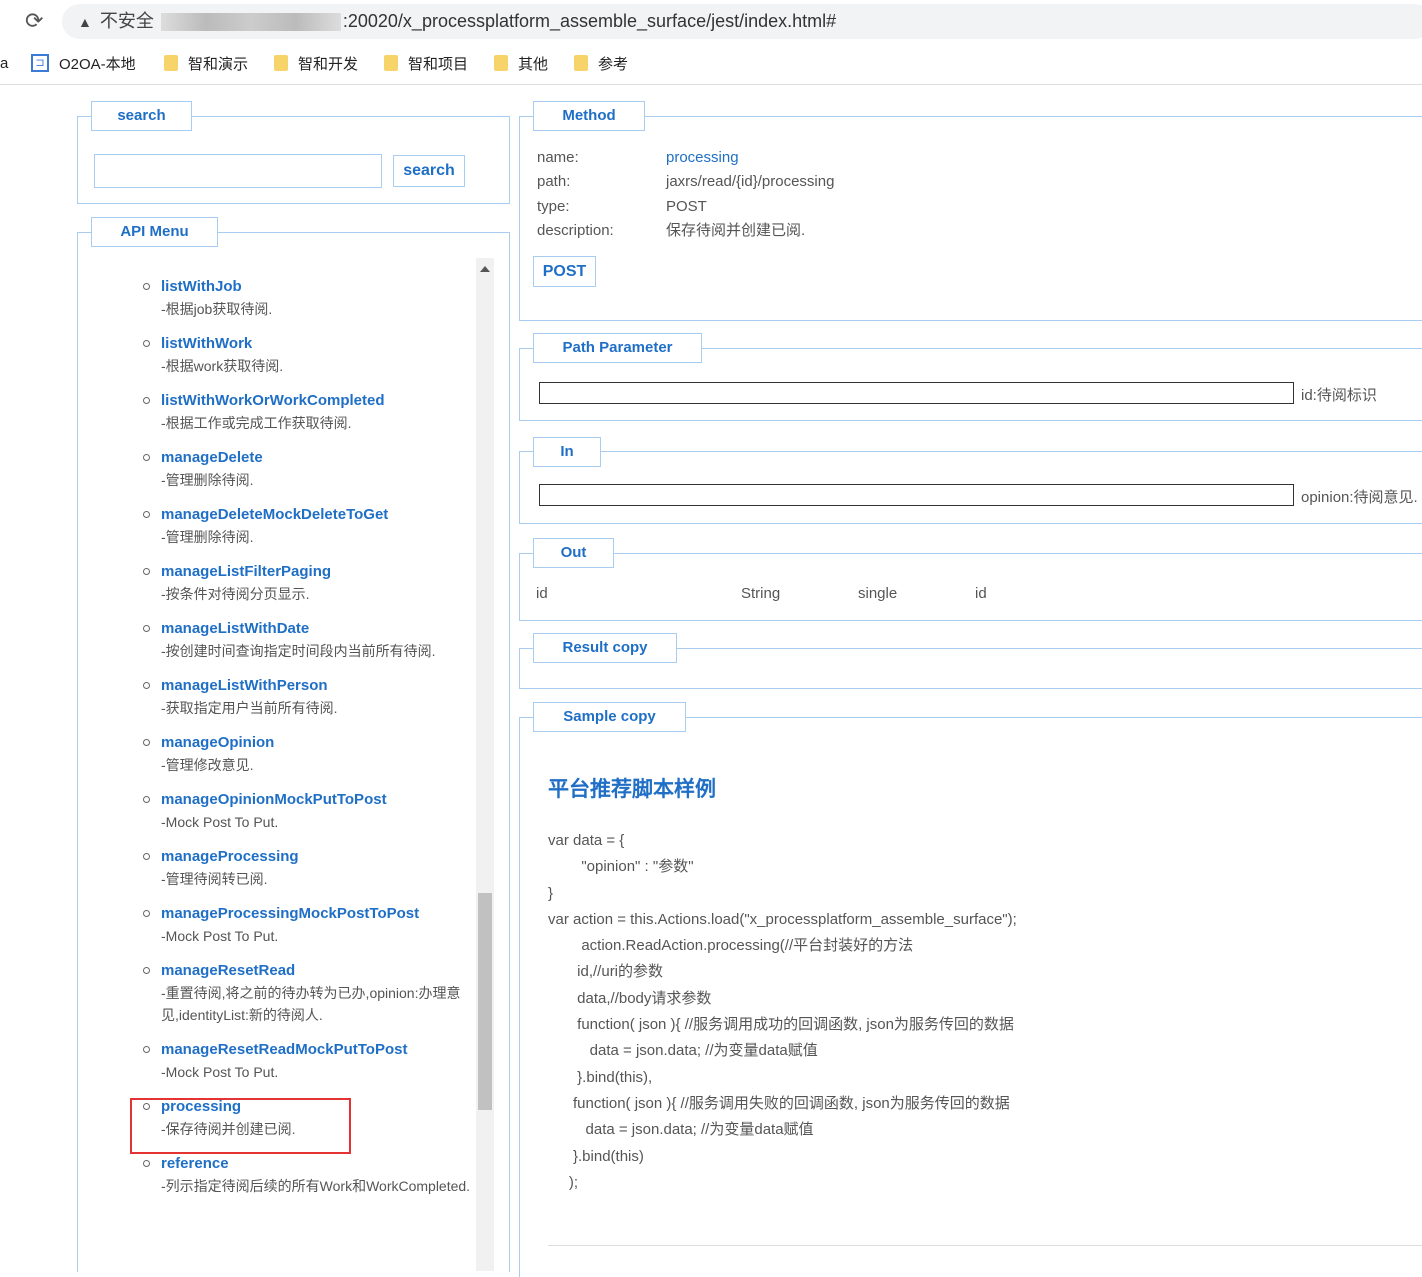 The height and width of the screenshot is (1277, 1422). What do you see at coordinates (573, 553) in the screenshot?
I see `out-legend: Out` at bounding box center [573, 553].